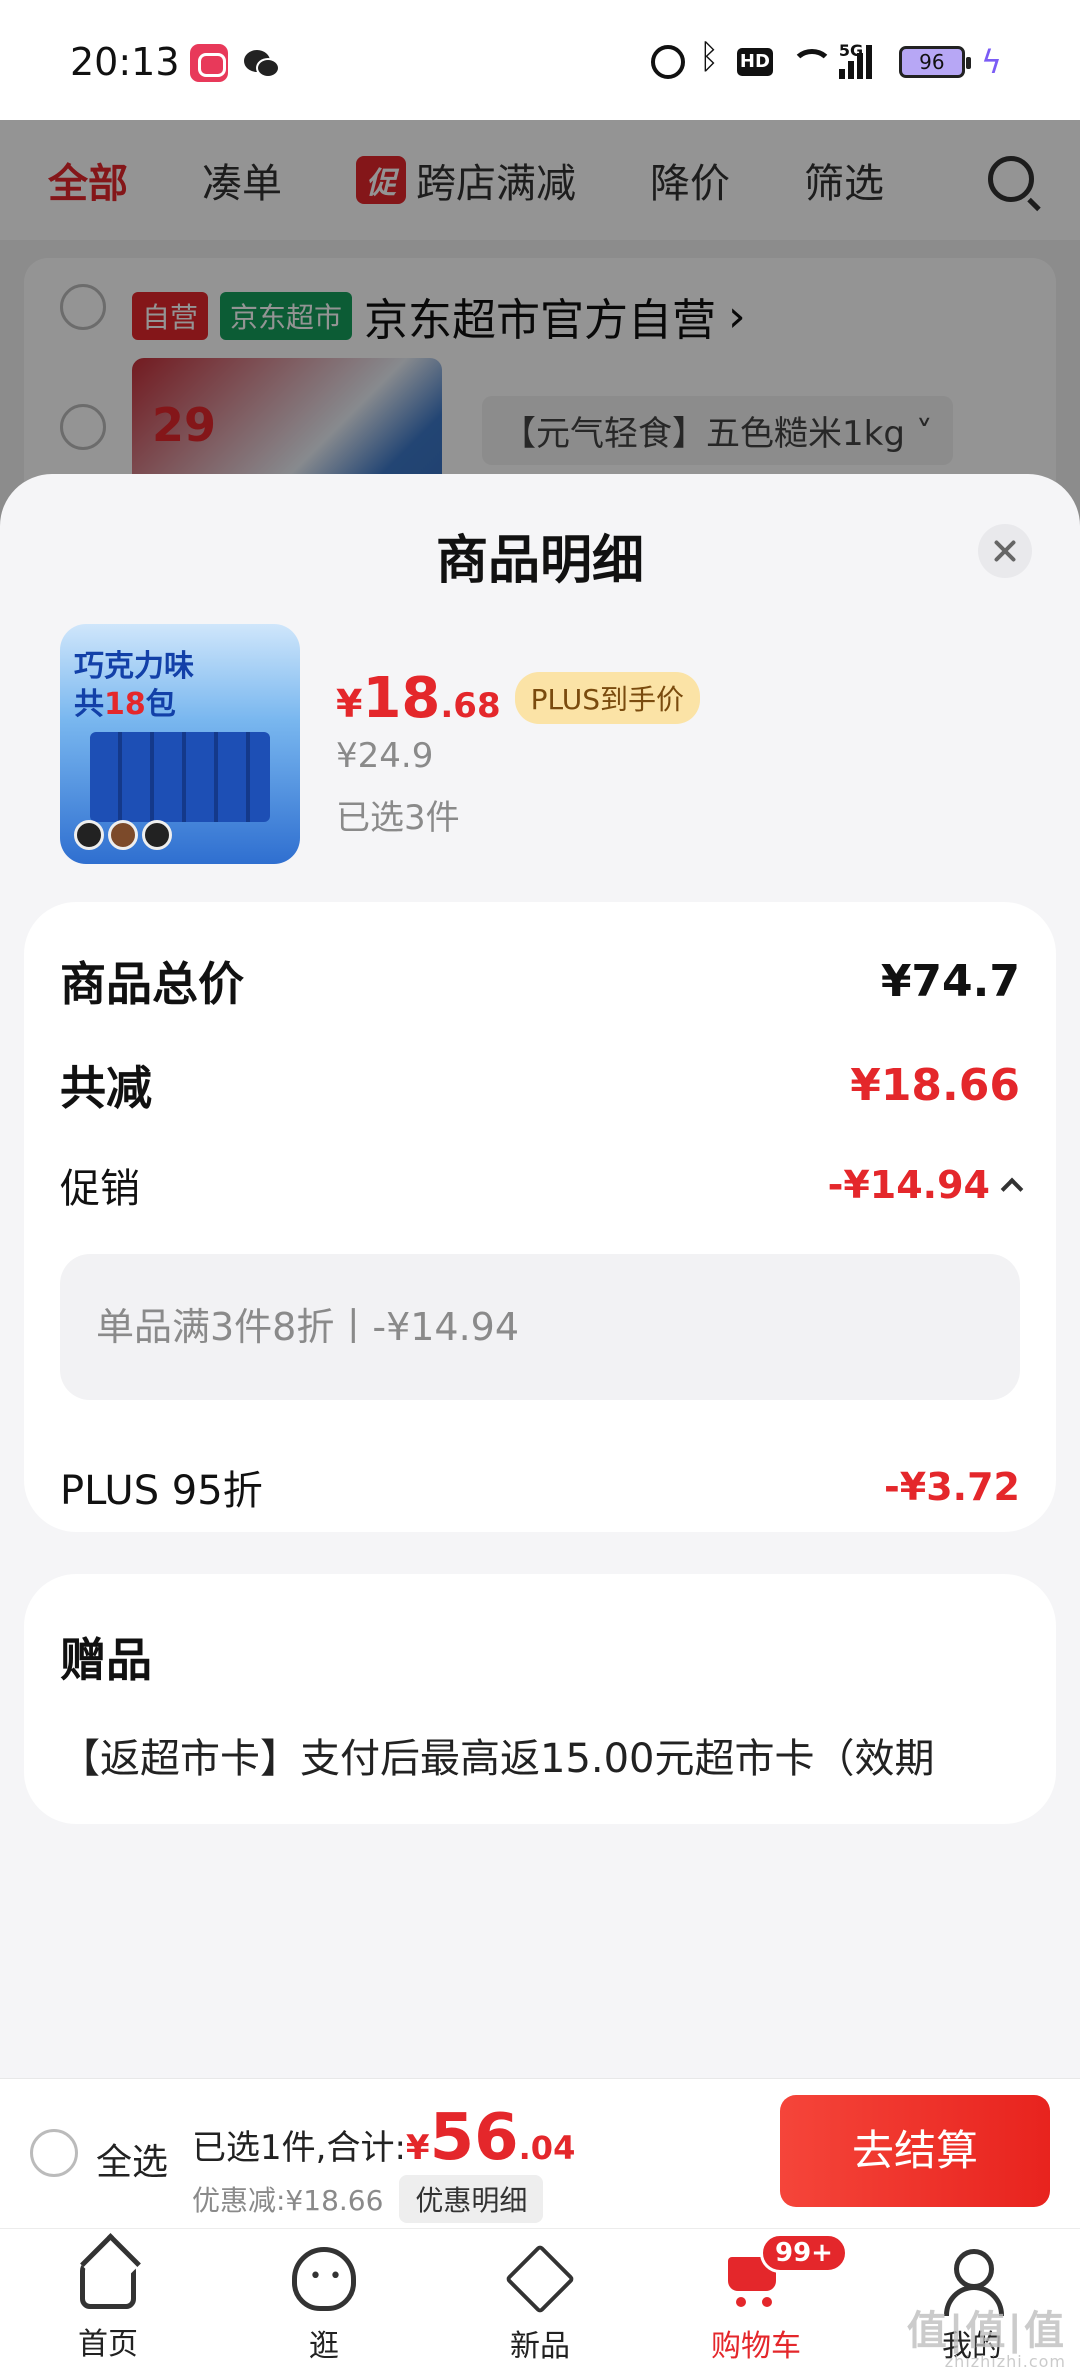 This screenshot has height=2376, width=1080. What do you see at coordinates (152, 984) in the screenshot?
I see `total-price-label: 商品总价` at bounding box center [152, 984].